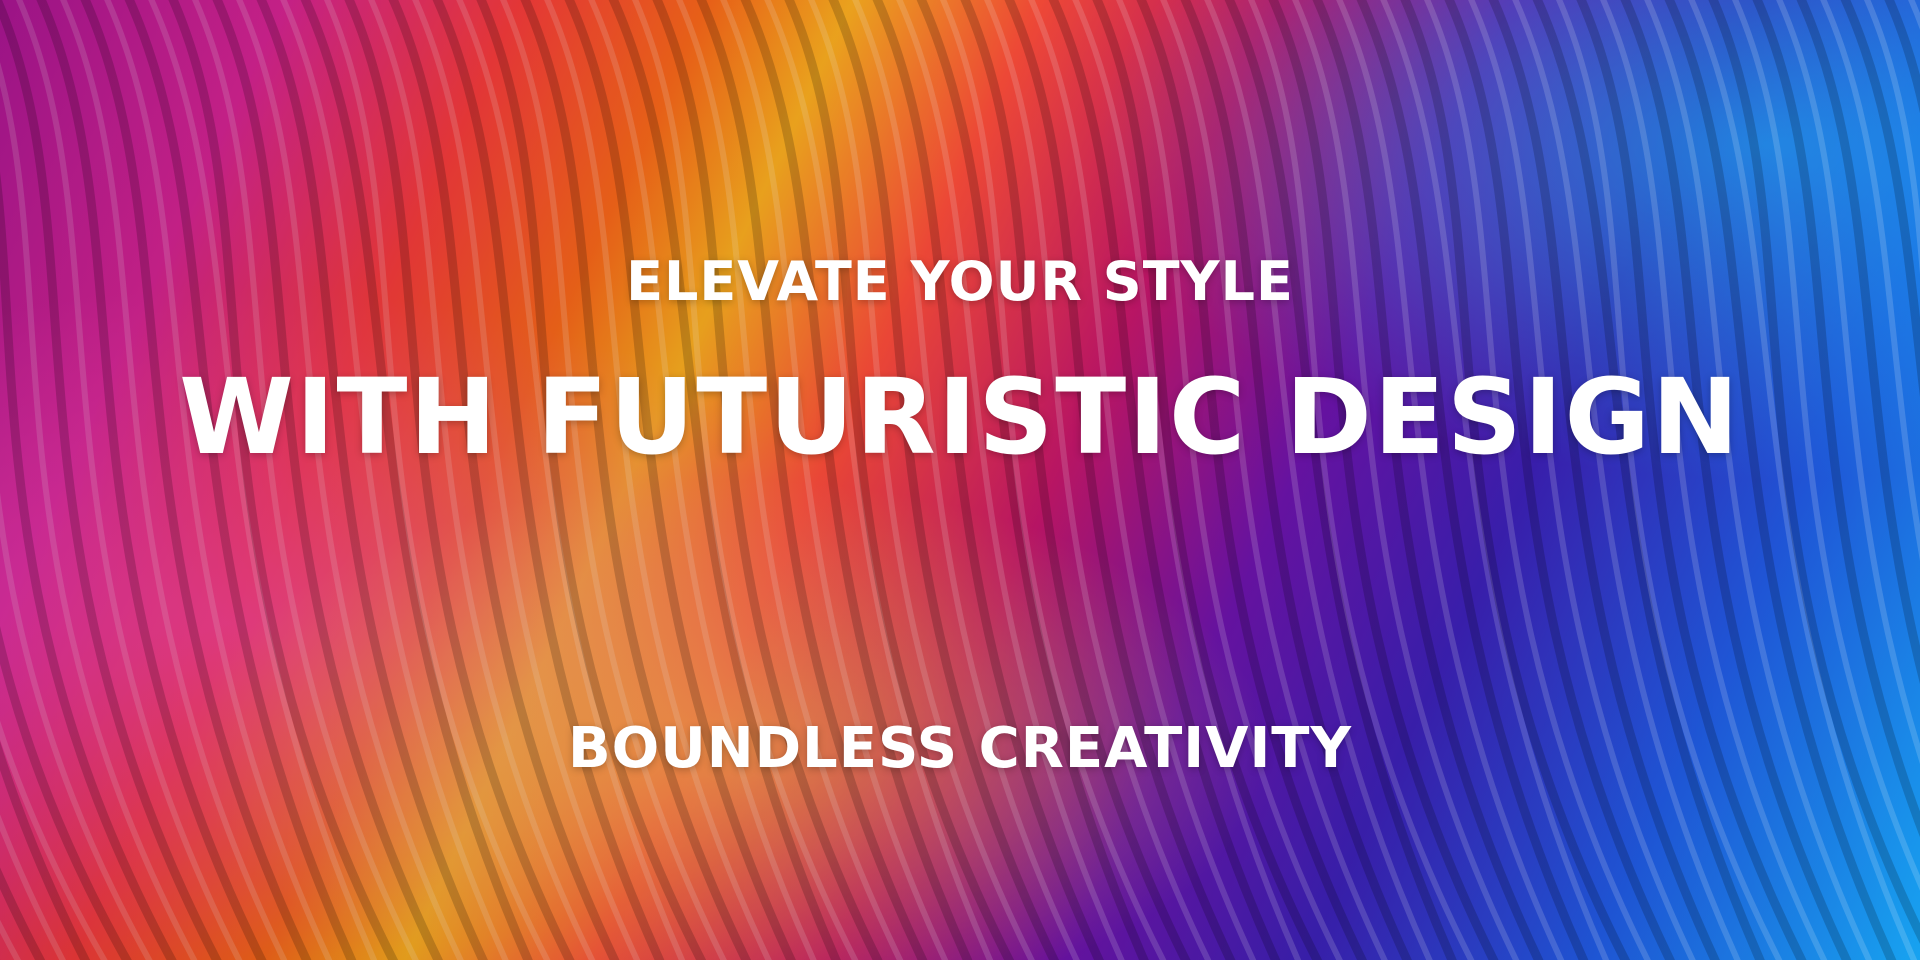 This screenshot has height=960, width=1920. What do you see at coordinates (960, 417) in the screenshot?
I see `main-headline: WITH FUTURISTIC DESIGN` at bounding box center [960, 417].